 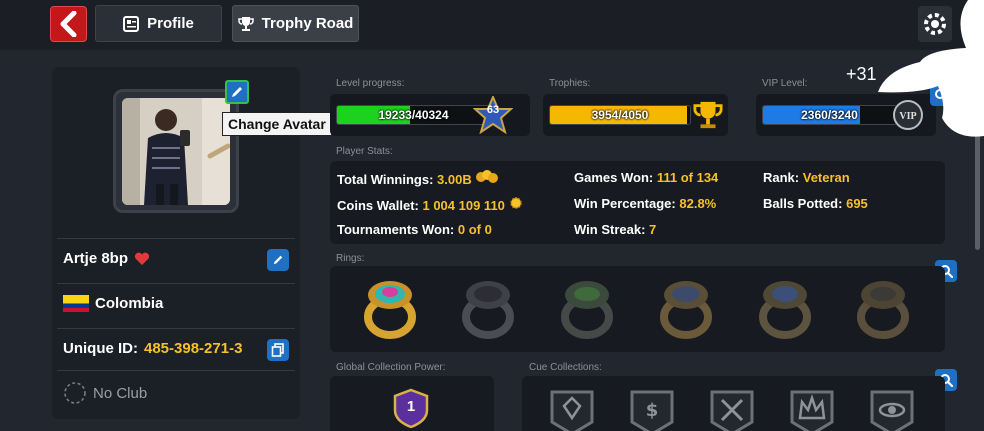 I want to click on change-avatar-tooltip: Change Avatar, so click(x=277, y=124).